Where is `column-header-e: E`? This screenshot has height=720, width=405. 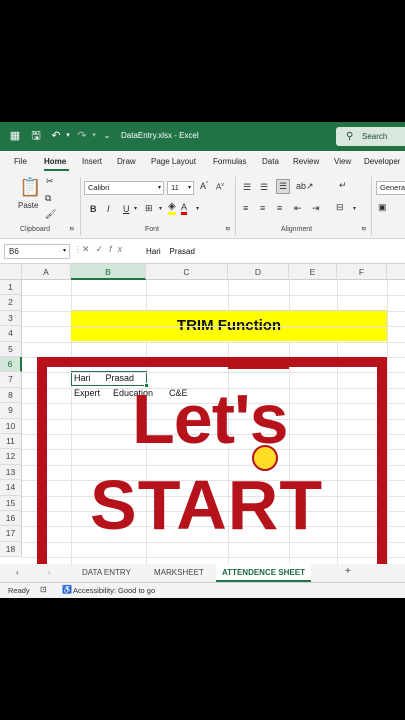
column-header-e: E is located at coordinates (313, 272).